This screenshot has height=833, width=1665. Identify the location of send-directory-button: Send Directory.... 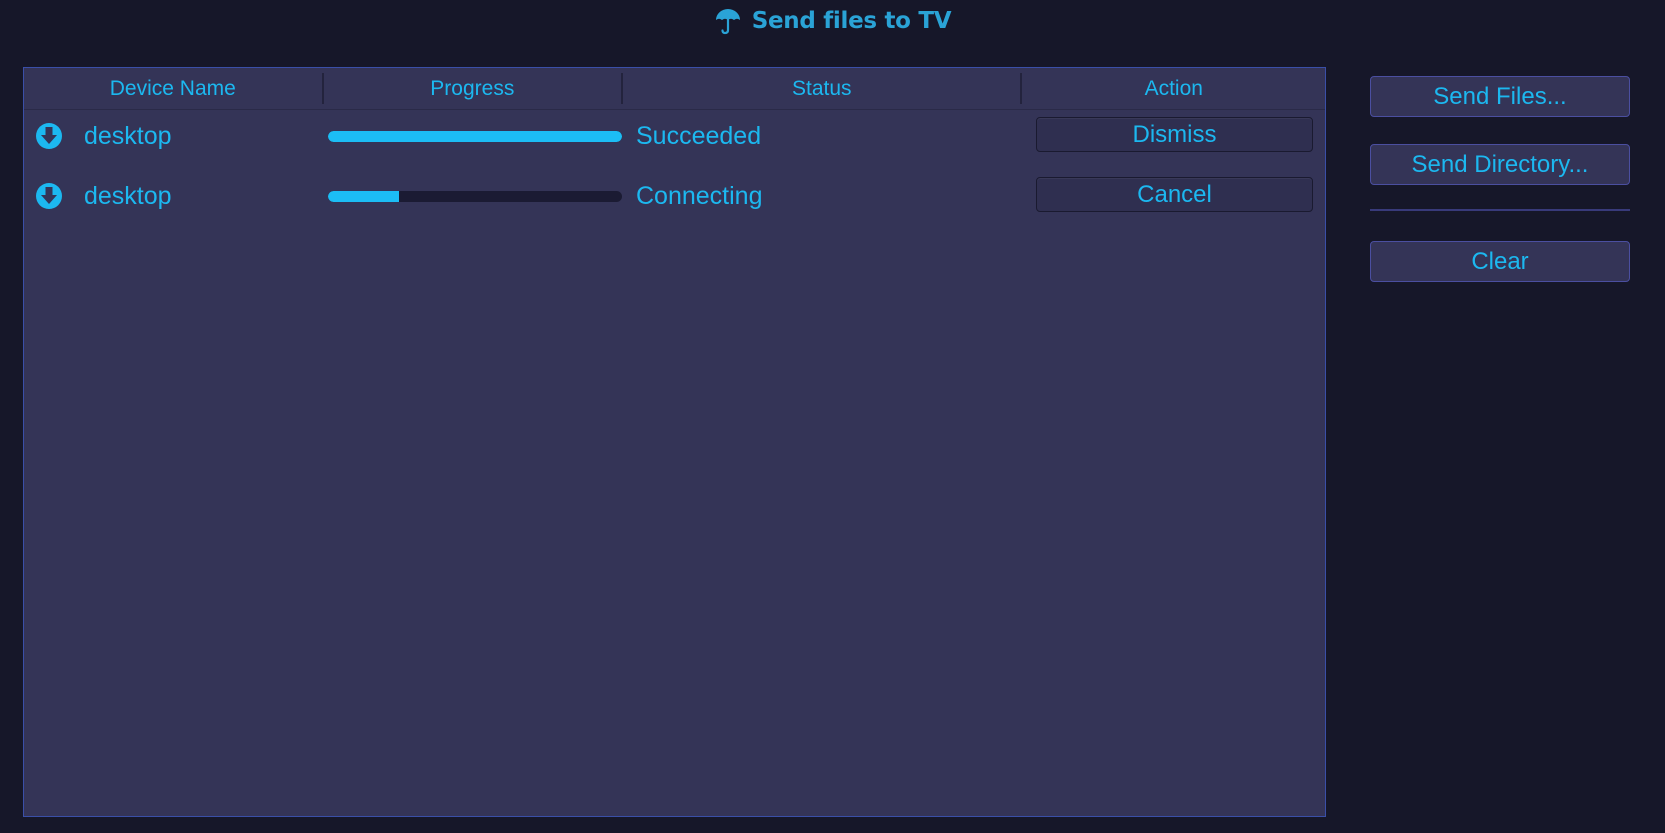
(1500, 164).